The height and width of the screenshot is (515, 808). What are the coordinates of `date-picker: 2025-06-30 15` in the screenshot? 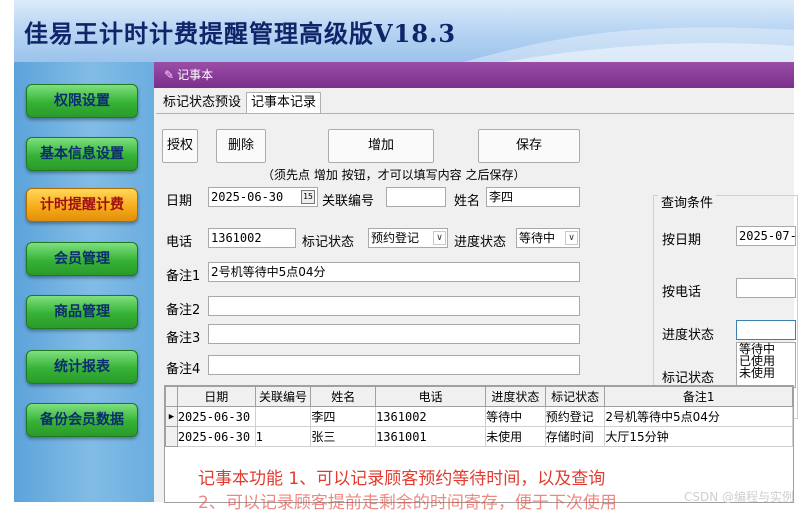 It's located at (263, 197).